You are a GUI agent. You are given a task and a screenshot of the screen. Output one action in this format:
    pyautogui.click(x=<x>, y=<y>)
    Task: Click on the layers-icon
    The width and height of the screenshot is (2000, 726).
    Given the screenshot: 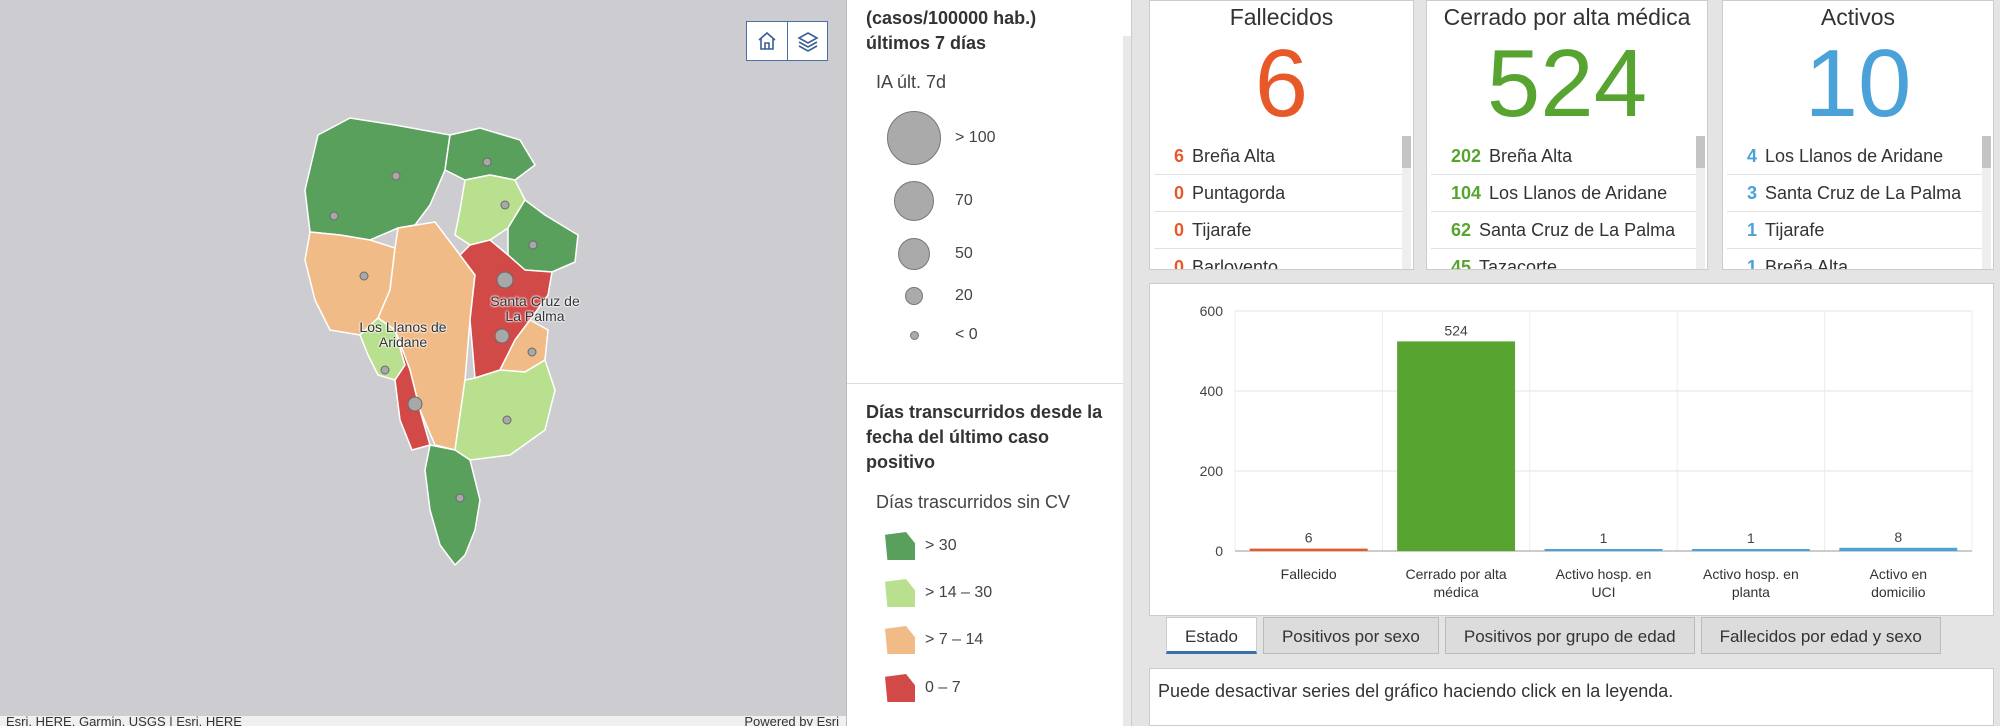 What is the action you would take?
    pyautogui.click(x=807, y=42)
    